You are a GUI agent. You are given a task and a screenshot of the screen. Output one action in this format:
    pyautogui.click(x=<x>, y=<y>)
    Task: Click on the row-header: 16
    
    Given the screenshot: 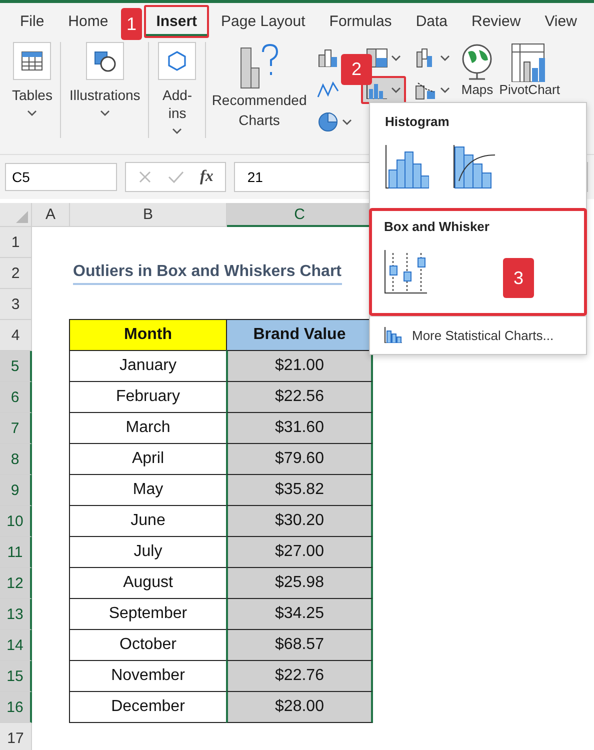 What is the action you would take?
    pyautogui.click(x=16, y=707)
    